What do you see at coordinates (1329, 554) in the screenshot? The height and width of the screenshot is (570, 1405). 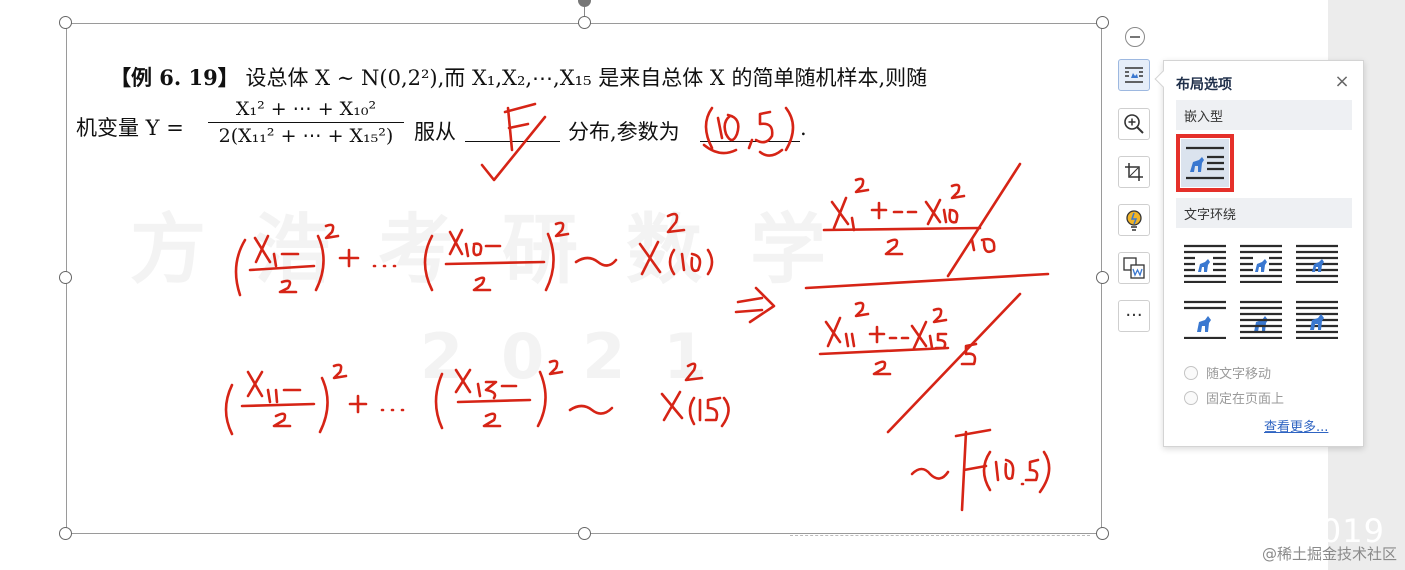 I see `site-watermark: @稀土掘金技术社区` at bounding box center [1329, 554].